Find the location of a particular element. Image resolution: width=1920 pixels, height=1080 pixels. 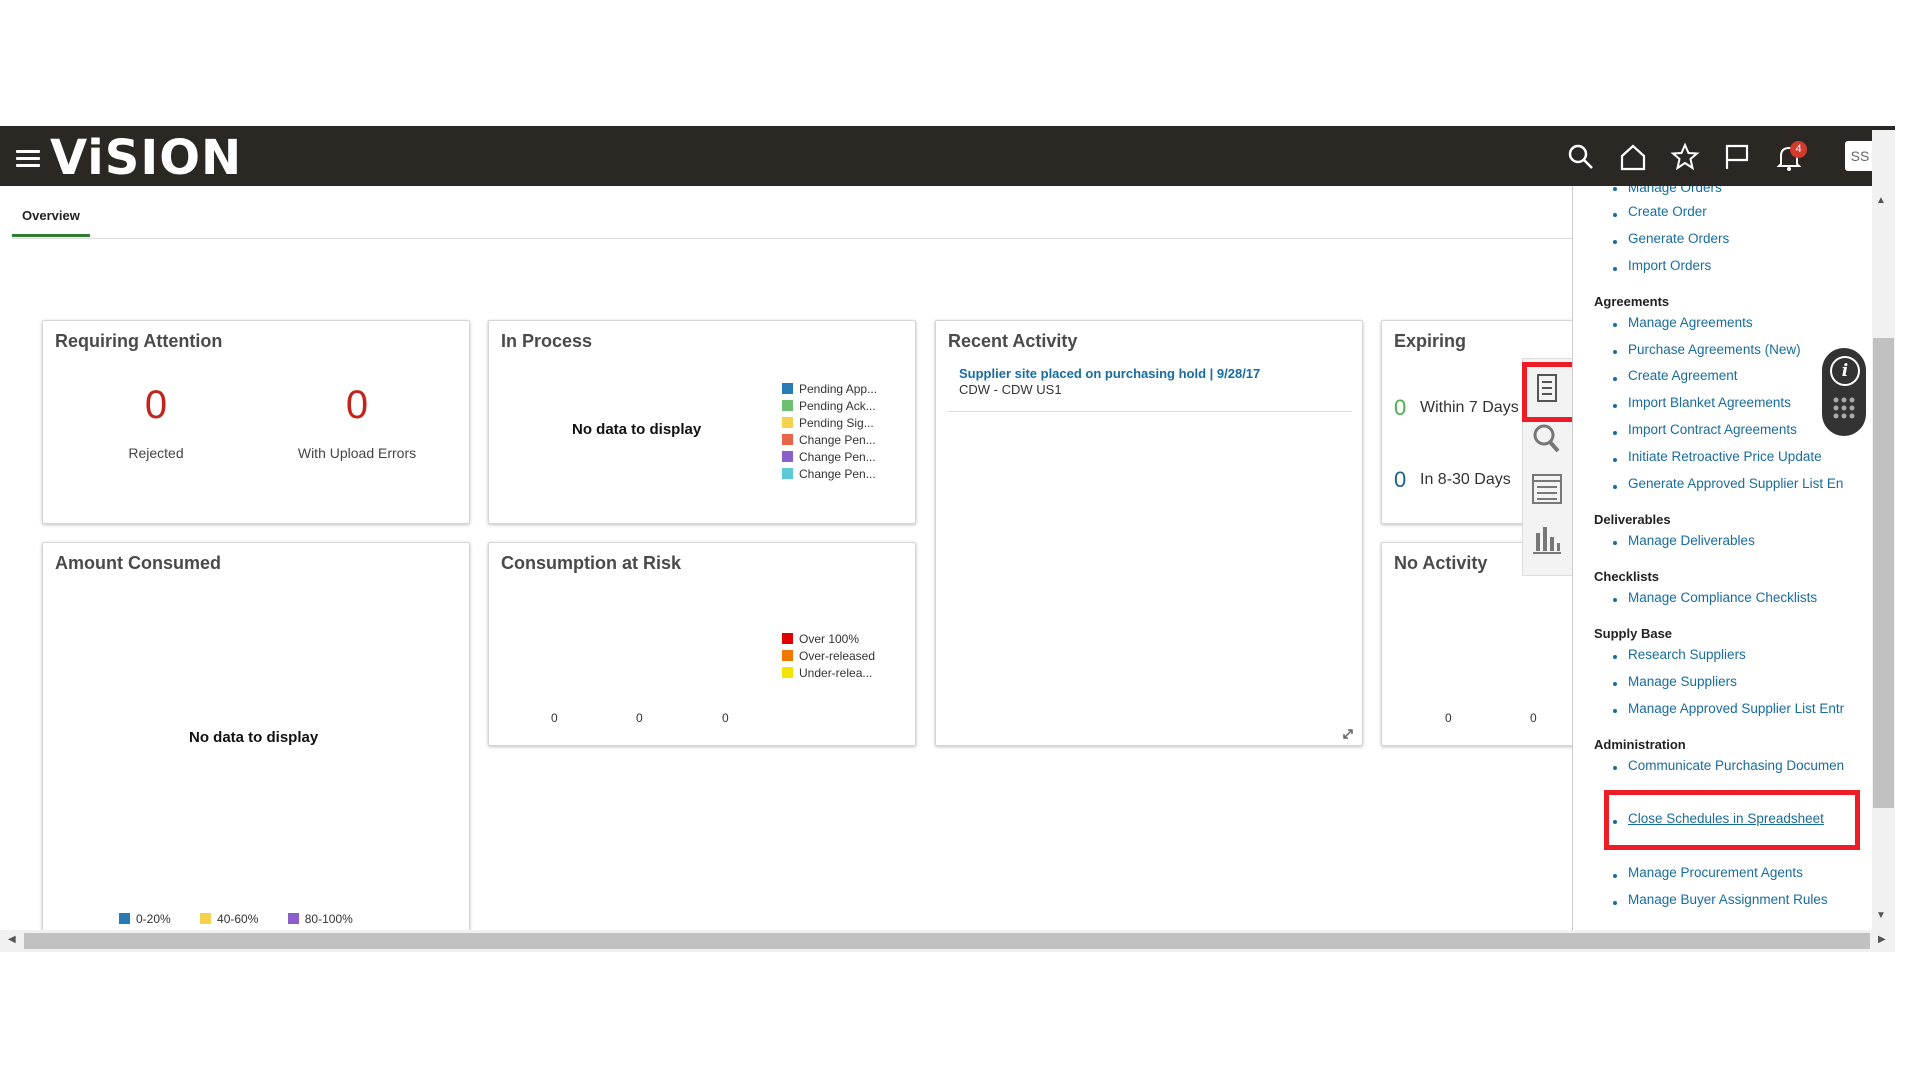

help-widget: i is located at coordinates (1844, 392).